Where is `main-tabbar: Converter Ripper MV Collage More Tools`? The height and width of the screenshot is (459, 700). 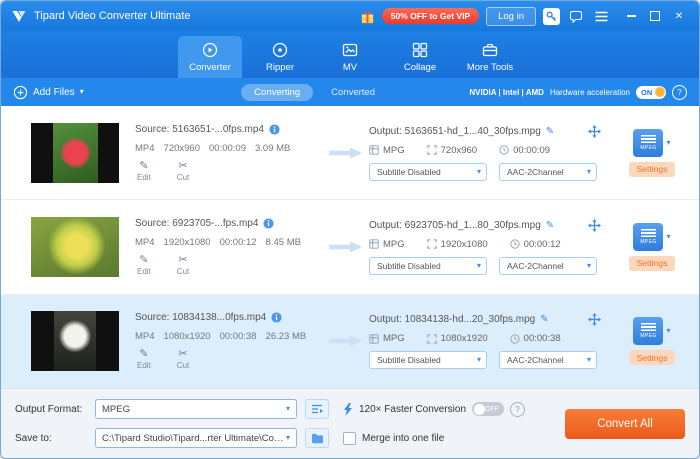 main-tabbar: Converter Ripper MV Collage More Tools is located at coordinates (350, 54).